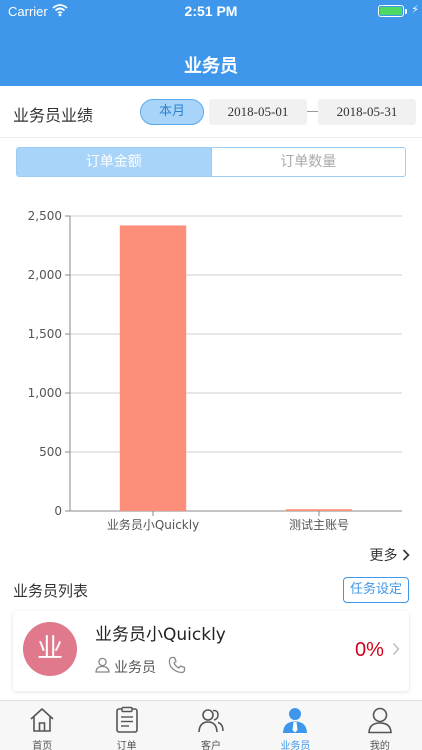 Image resolution: width=422 pixels, height=750 pixels. What do you see at coordinates (379, 720) in the screenshot?
I see `profile-icon` at bounding box center [379, 720].